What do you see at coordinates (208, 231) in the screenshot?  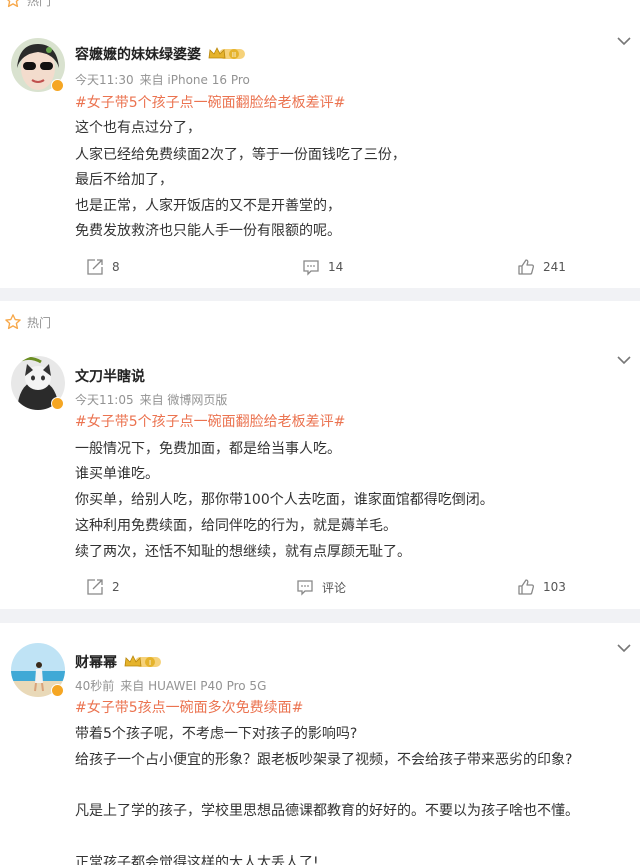 I see `comment-line: 免费发放救济也只能人手一份有限额的呢。` at bounding box center [208, 231].